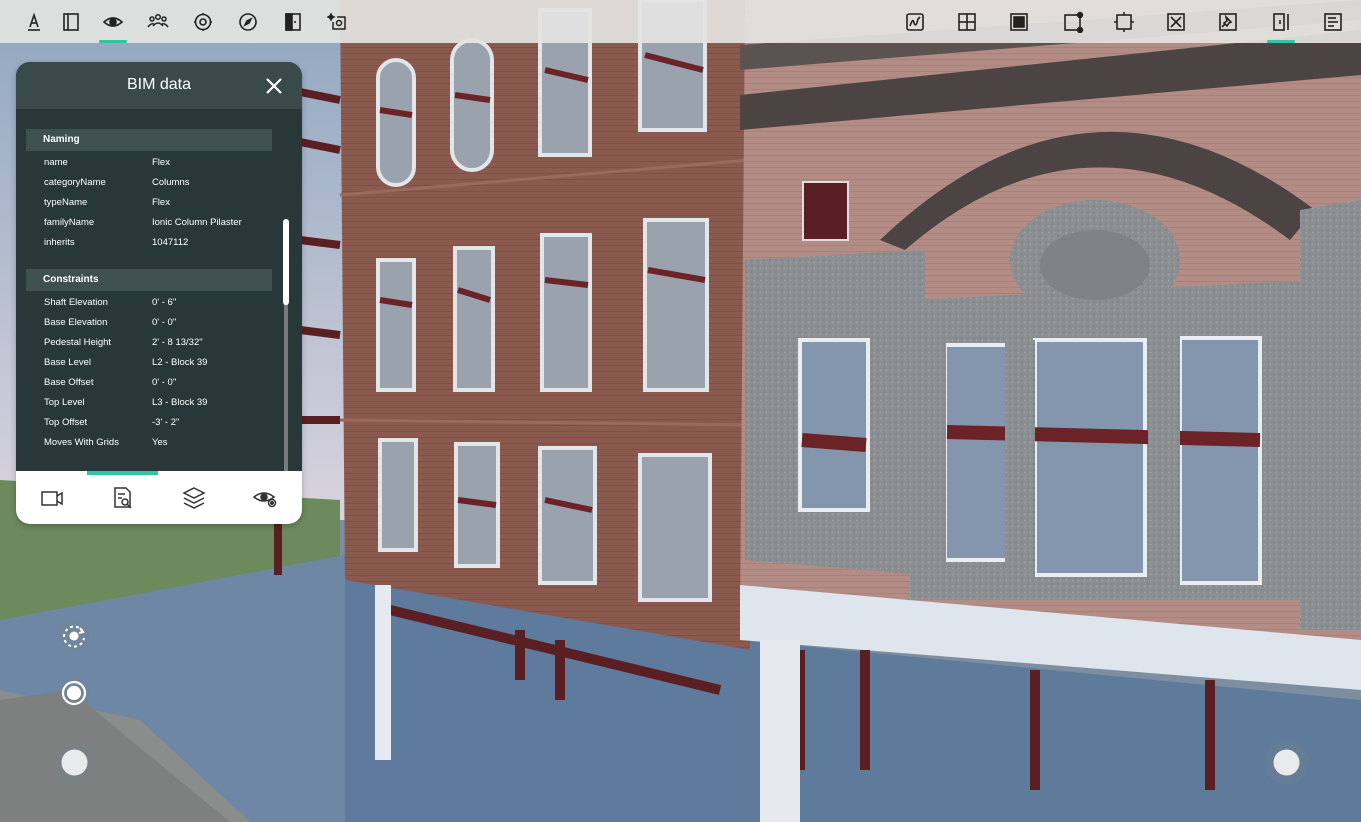  What do you see at coordinates (293, 21) in the screenshot?
I see `door-icon` at bounding box center [293, 21].